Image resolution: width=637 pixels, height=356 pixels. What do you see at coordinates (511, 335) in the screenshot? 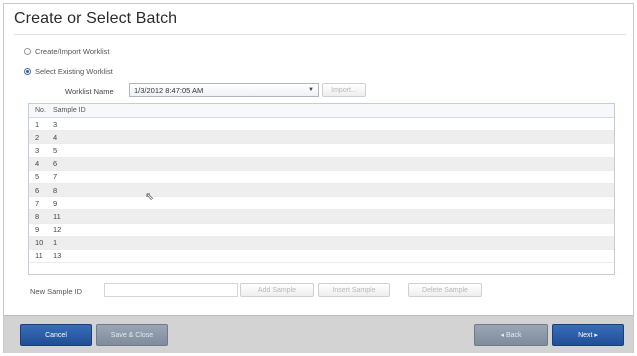
I see `back-button: ◂ Back` at bounding box center [511, 335].